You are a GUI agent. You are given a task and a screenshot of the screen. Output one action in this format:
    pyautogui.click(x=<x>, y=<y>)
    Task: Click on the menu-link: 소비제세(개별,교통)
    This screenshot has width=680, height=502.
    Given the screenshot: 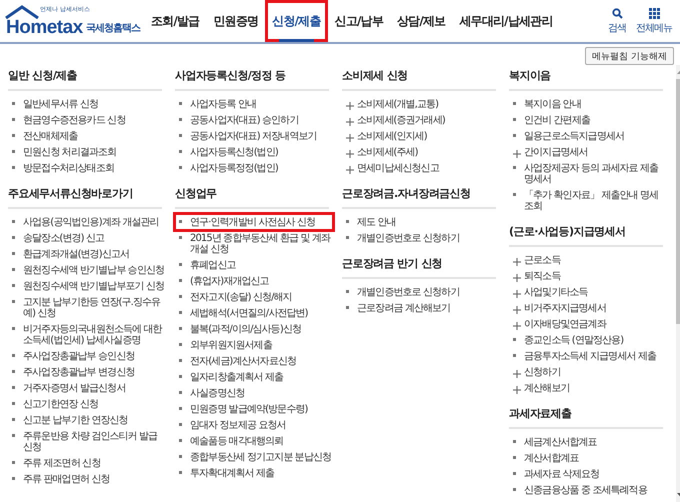 What is the action you would take?
    pyautogui.click(x=397, y=104)
    